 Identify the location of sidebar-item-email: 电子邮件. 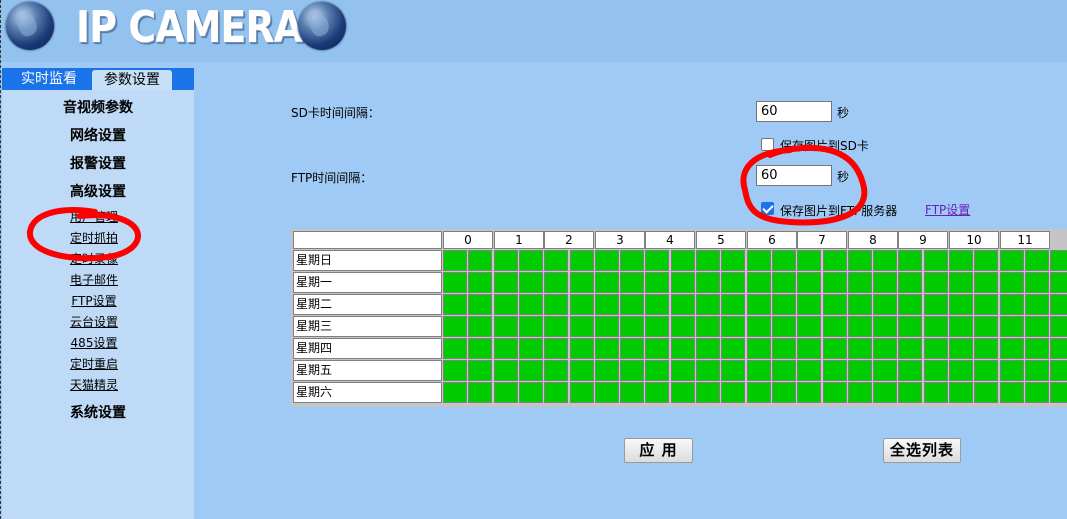
(94, 280).